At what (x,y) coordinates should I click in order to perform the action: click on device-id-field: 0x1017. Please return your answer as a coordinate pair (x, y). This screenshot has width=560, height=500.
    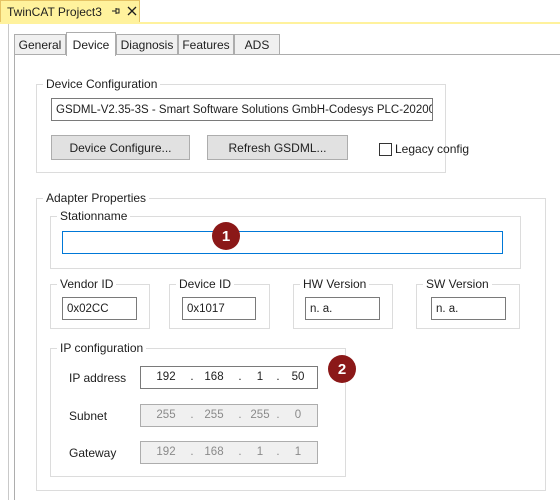
    Looking at the image, I should click on (219, 308).